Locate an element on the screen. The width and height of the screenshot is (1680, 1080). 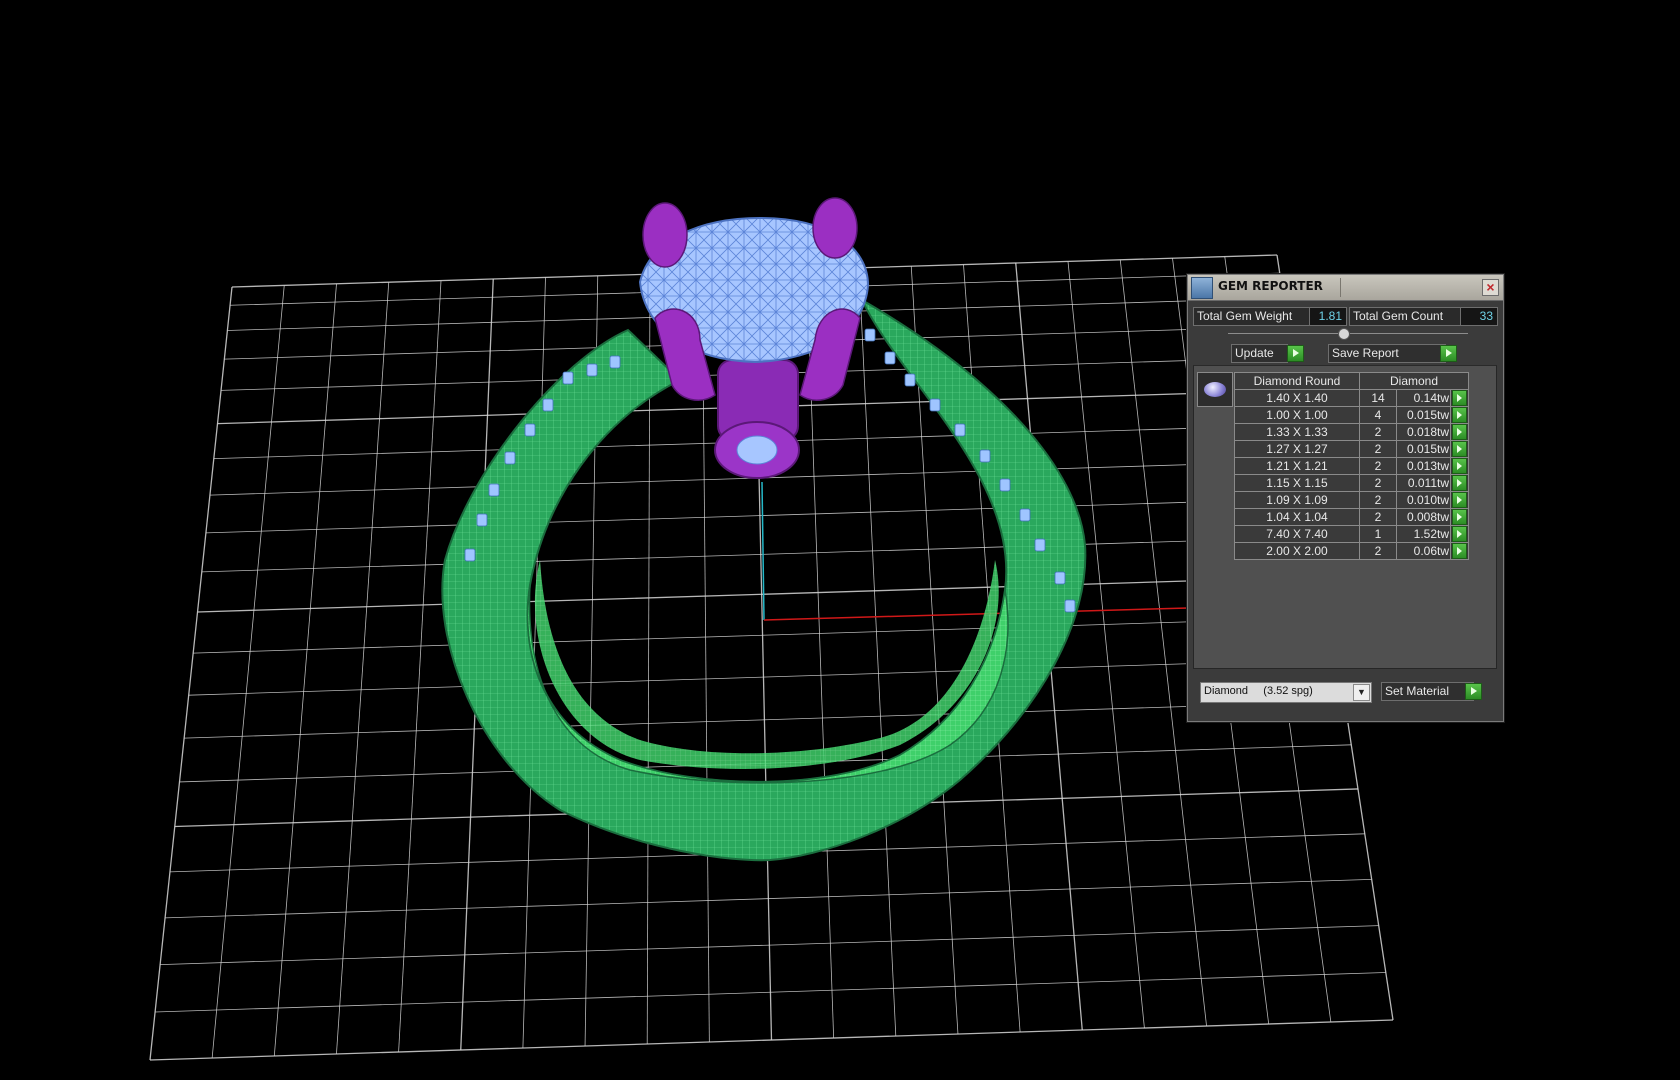
diamond-round-icon is located at coordinates (1215, 389).